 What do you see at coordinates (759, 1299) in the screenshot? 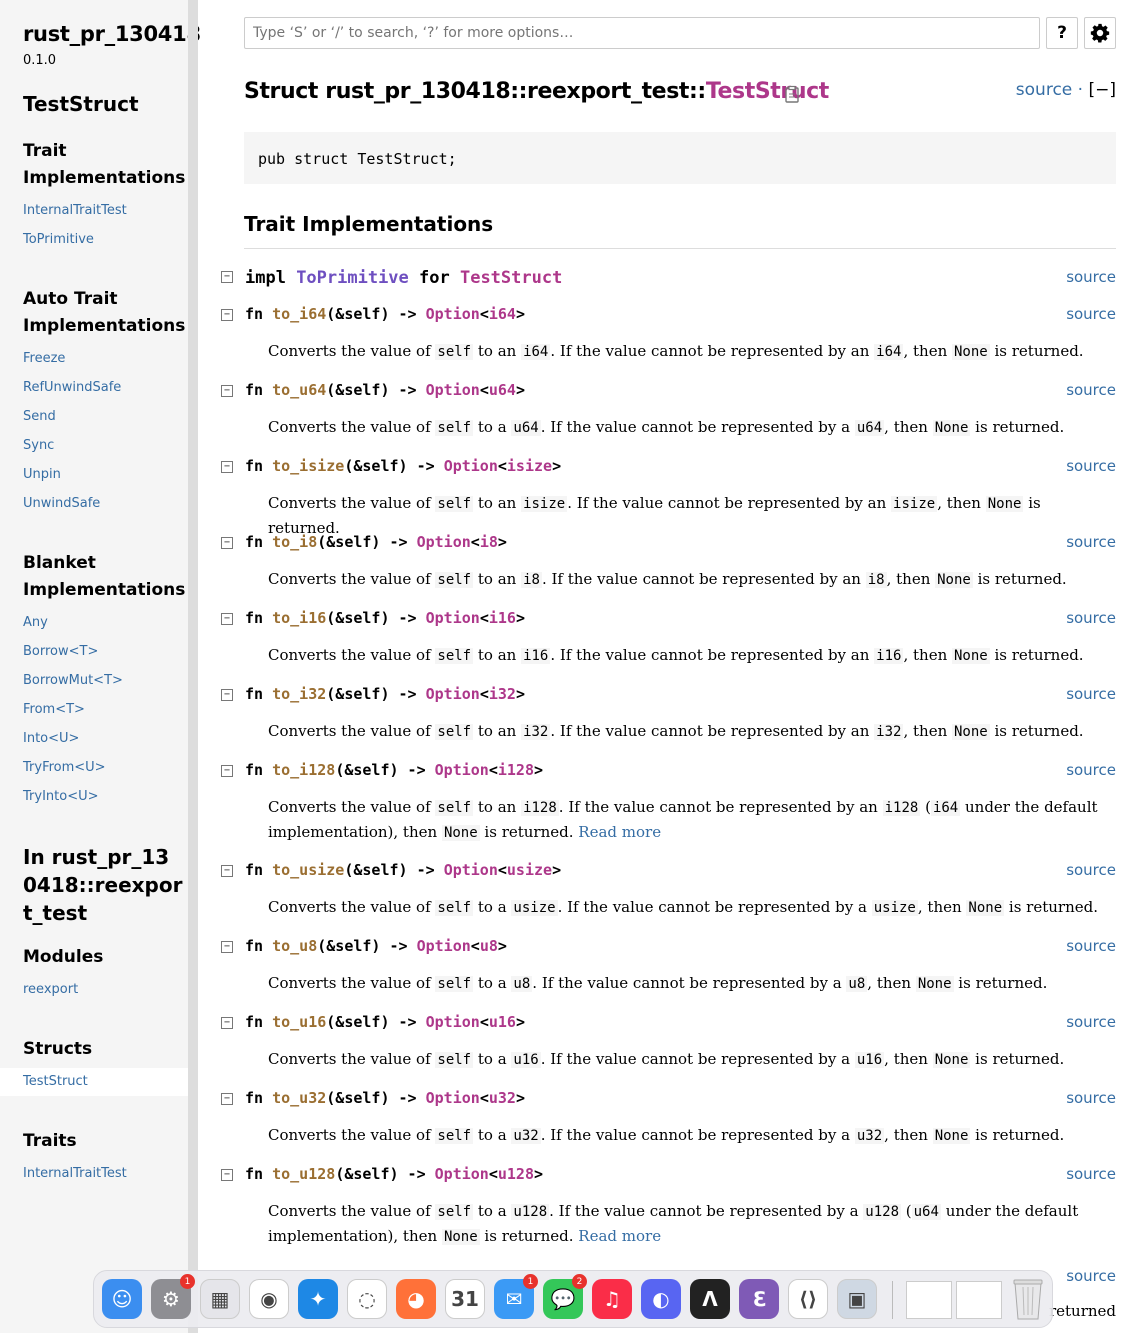
I see `emacs-icon: ℇ` at bounding box center [759, 1299].